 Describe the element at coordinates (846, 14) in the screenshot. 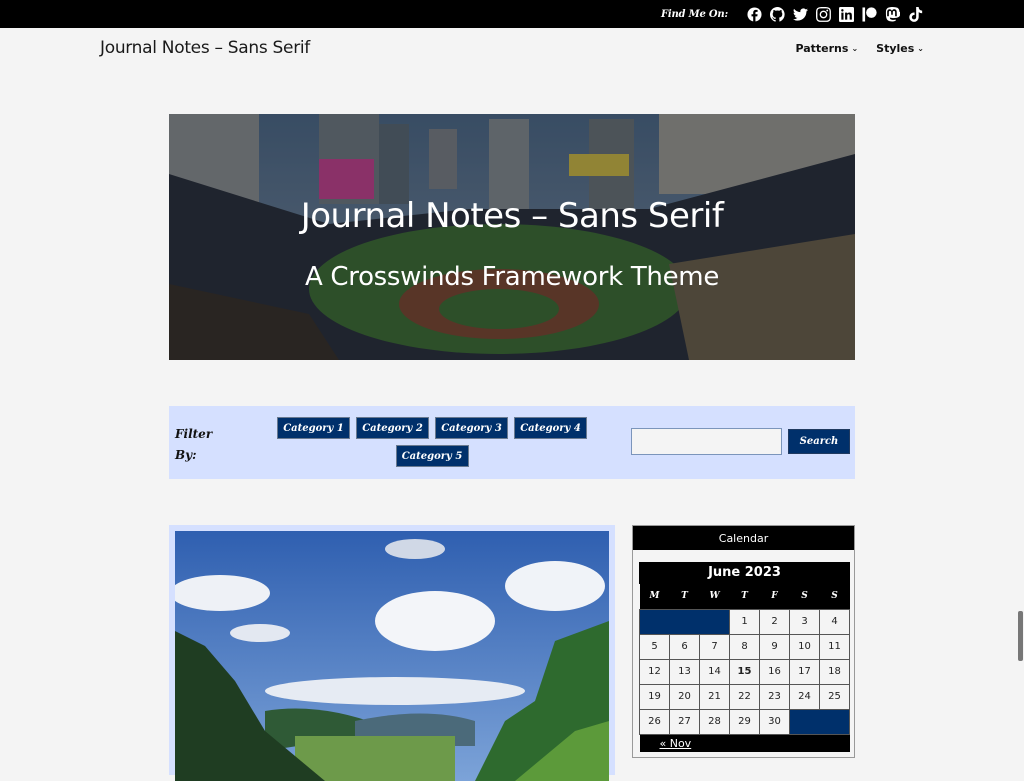

I see `linkedin-icon` at that location.